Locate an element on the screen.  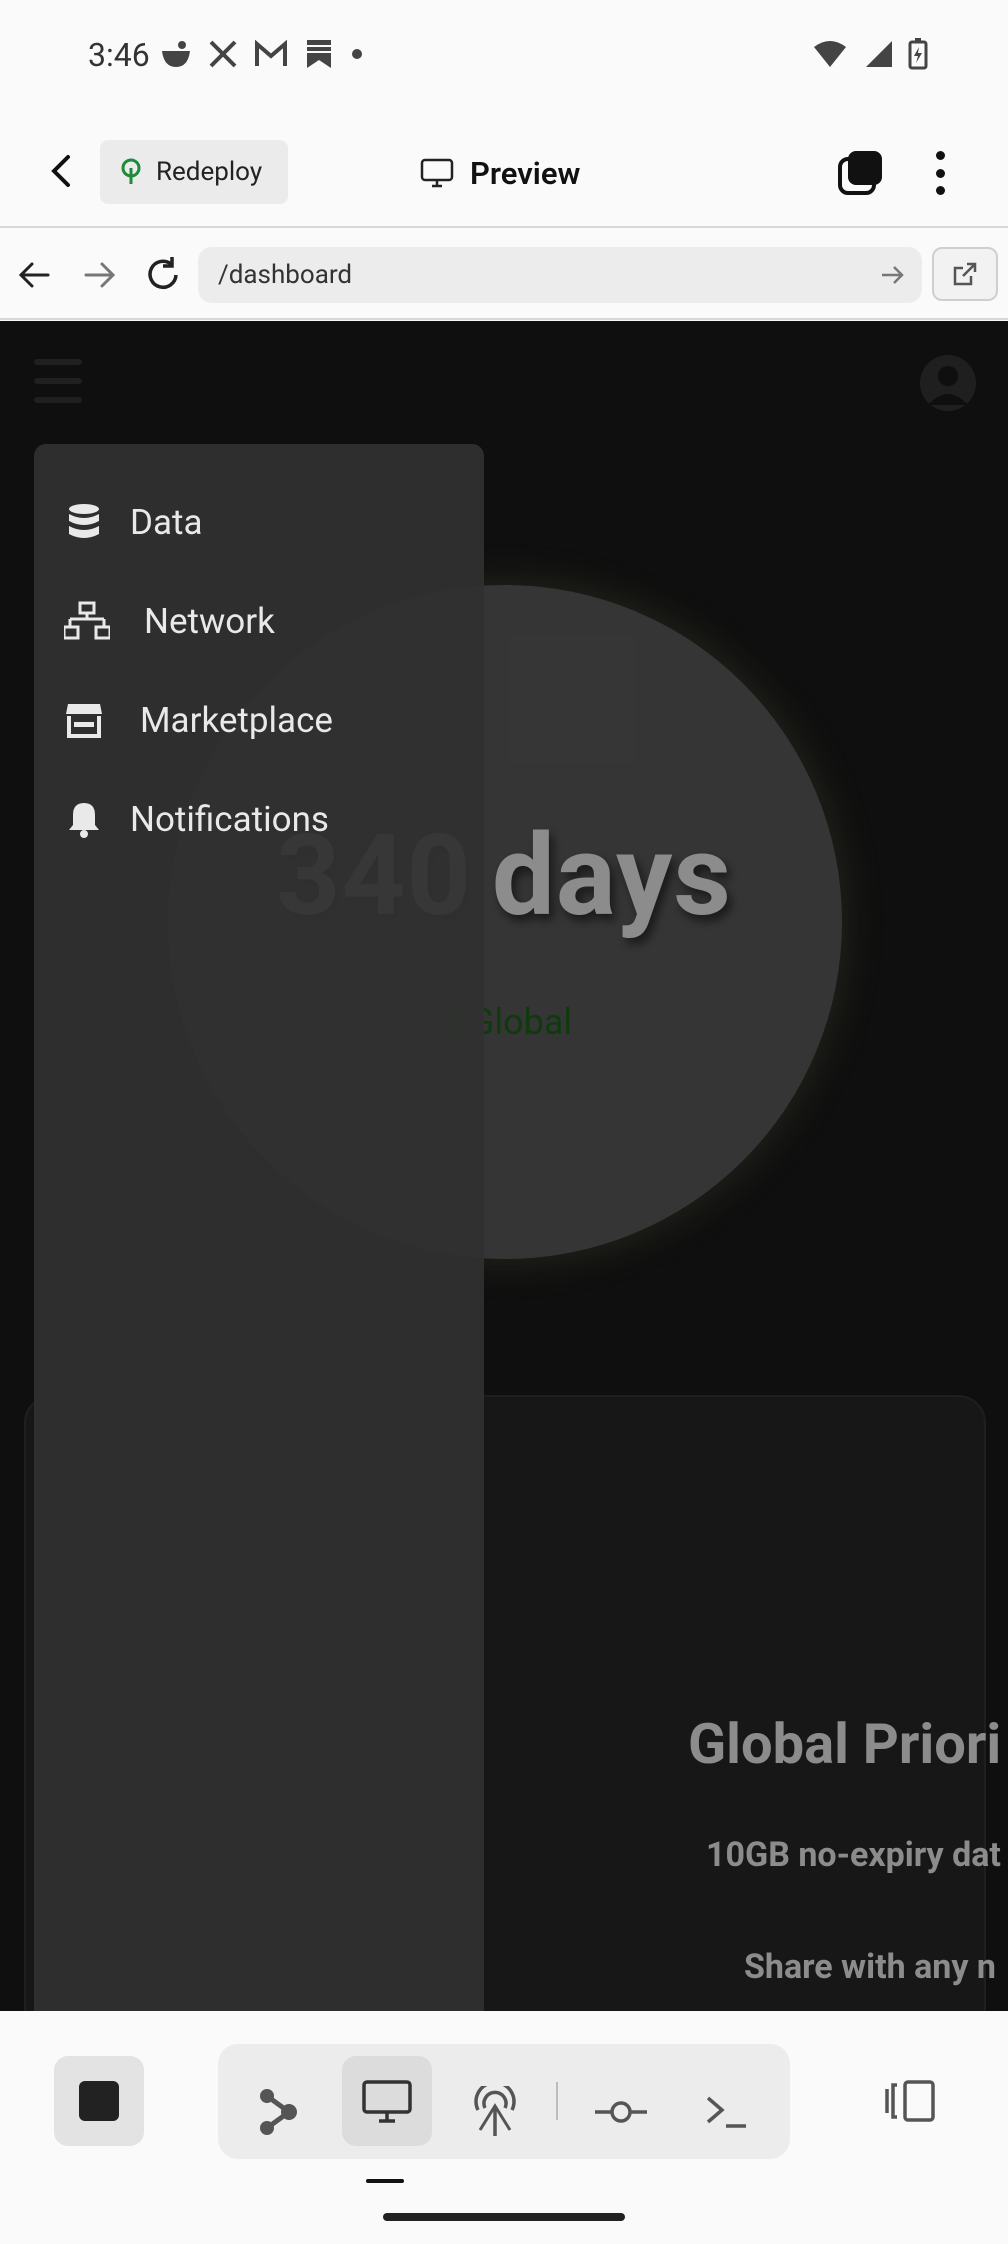
stop-icon is located at coordinates (99, 2101).